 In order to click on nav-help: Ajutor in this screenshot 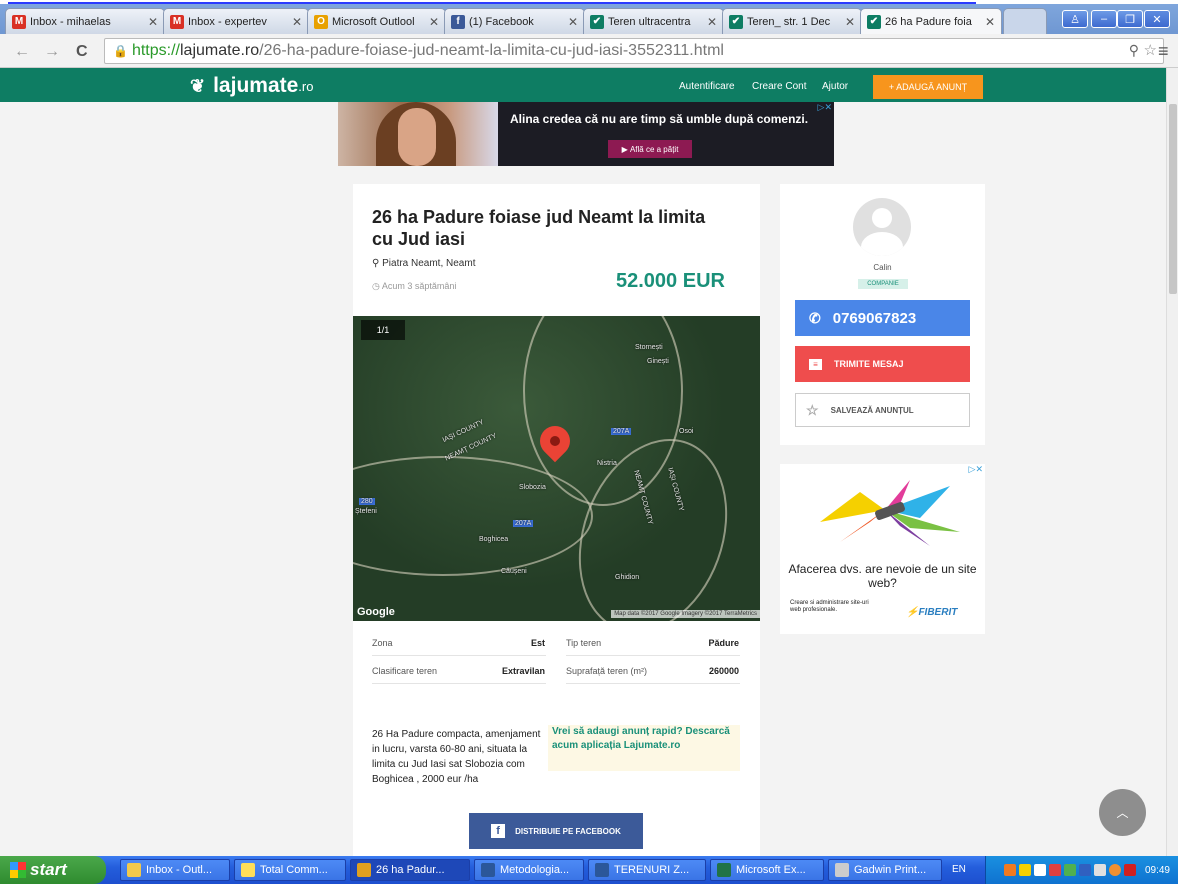, I will do `click(835, 86)`.